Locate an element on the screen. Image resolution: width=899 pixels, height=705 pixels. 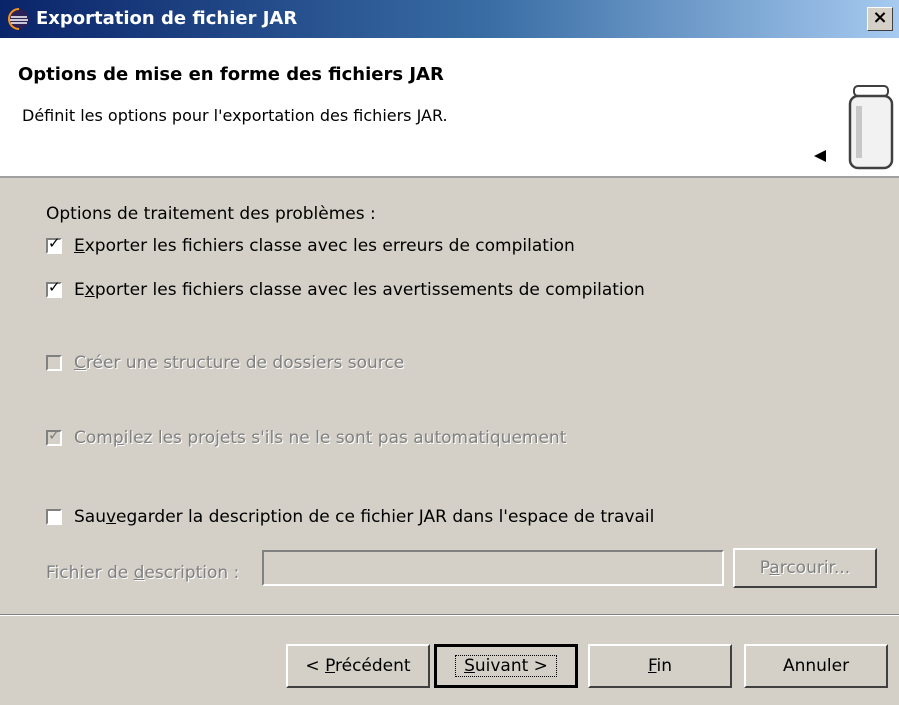
description-file-label: Fichier de description : is located at coordinates (143, 573).